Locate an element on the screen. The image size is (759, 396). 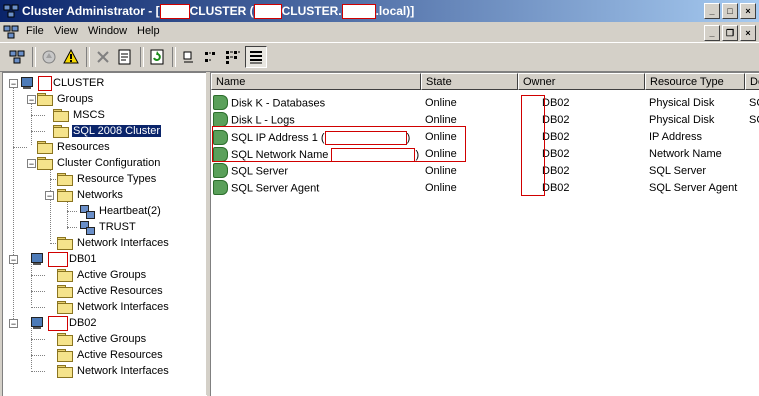
tree-item-cluster: CLUSTER is located at coordinates (62, 83).